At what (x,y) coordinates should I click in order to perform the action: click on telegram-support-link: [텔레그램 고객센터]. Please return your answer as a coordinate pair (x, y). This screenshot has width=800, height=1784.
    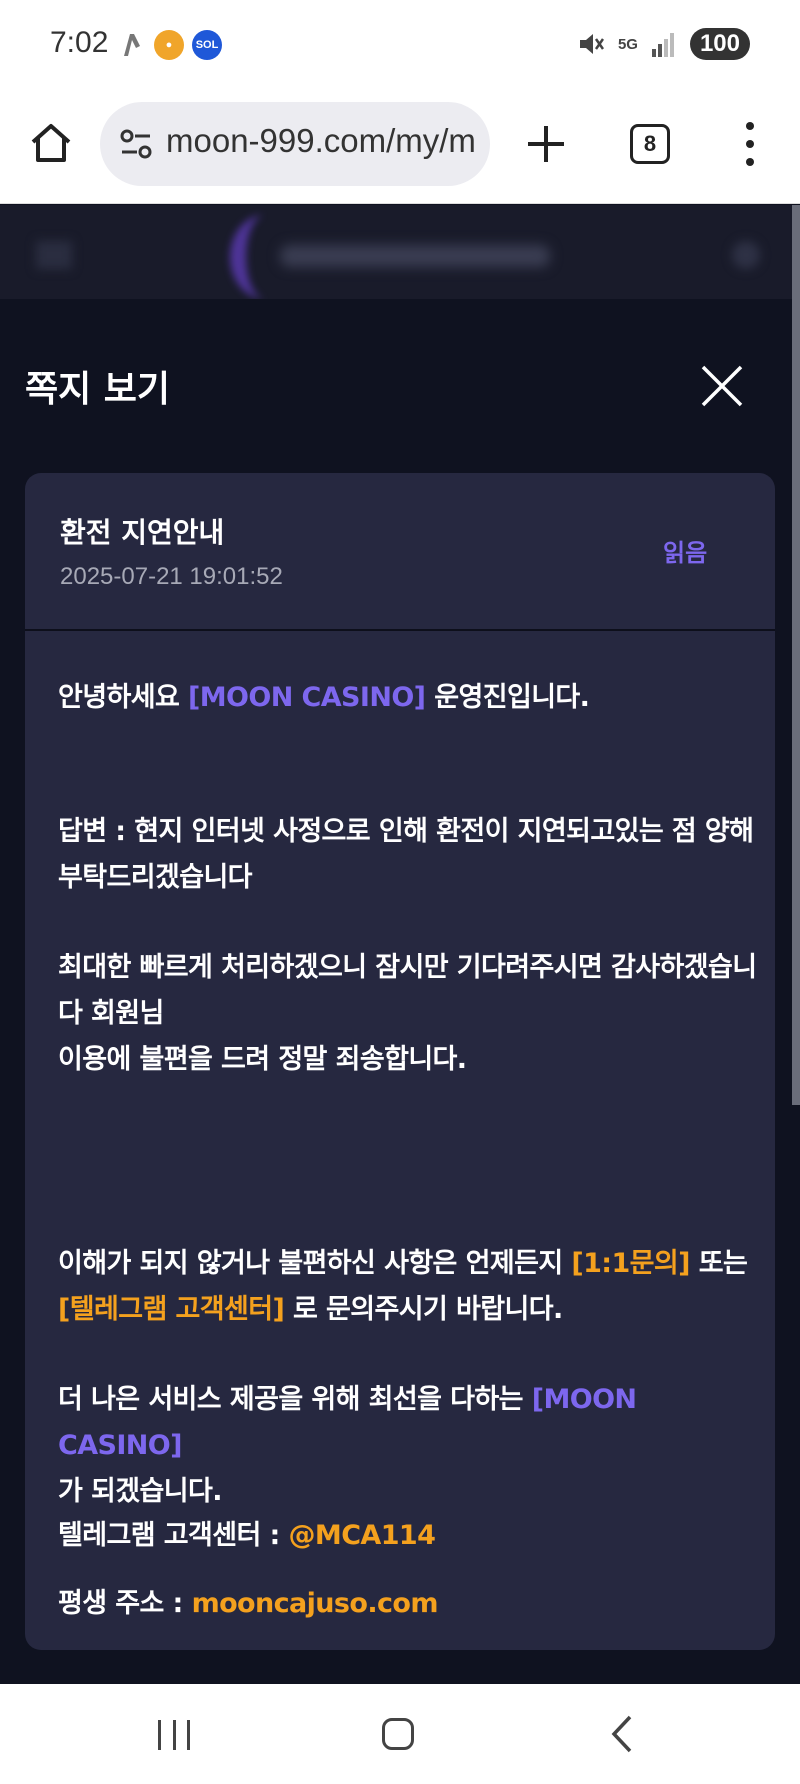
    Looking at the image, I should click on (171, 1309).